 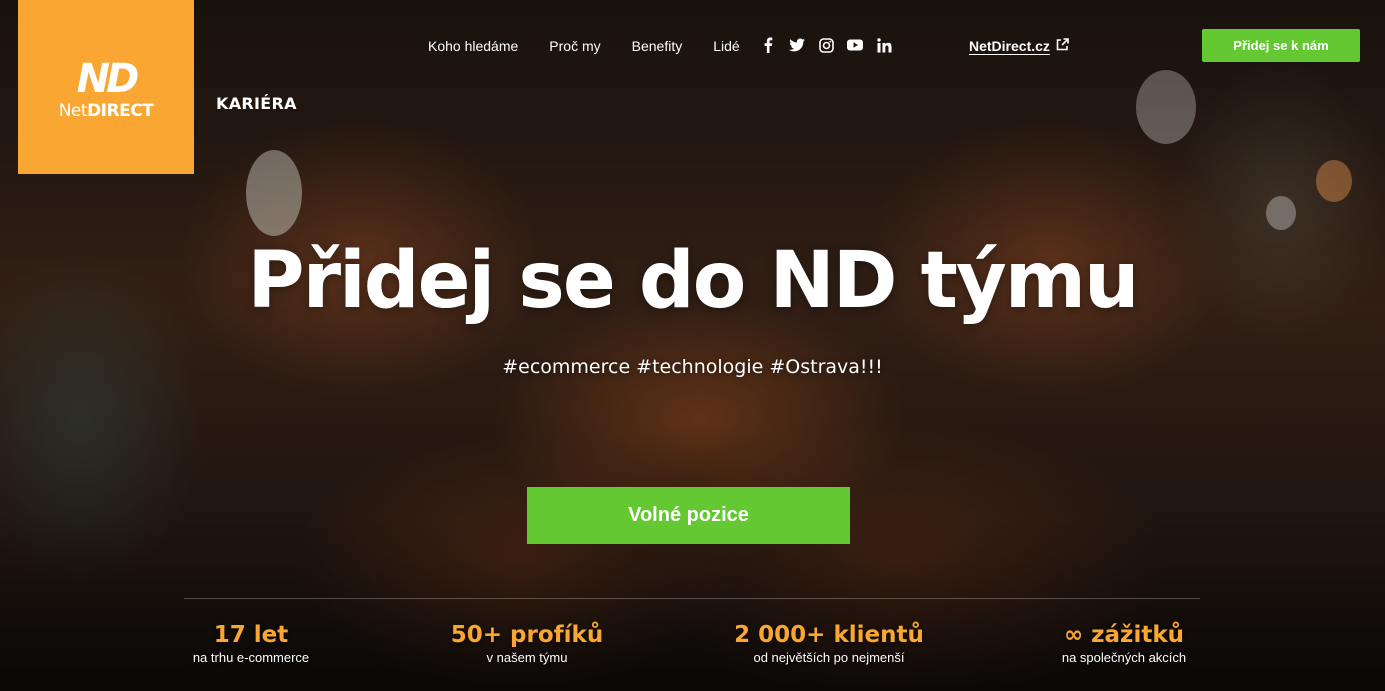 I want to click on stat-value: ∞ zážitků, so click(x=1123, y=635).